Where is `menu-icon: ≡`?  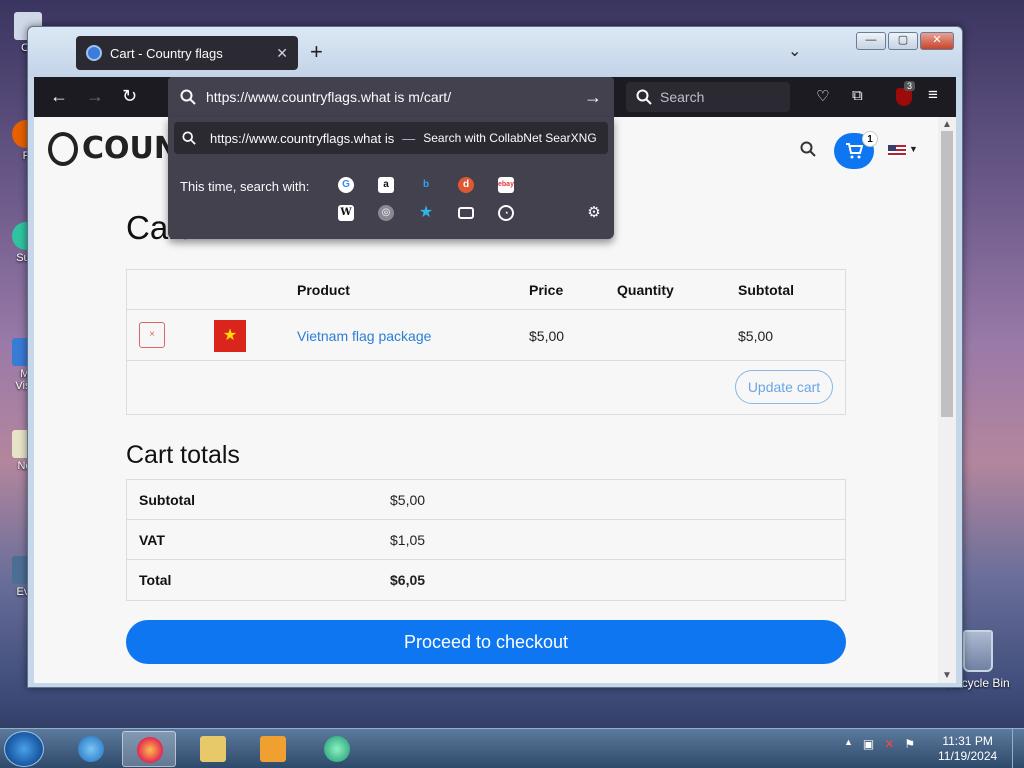
menu-icon: ≡ is located at coordinates (933, 95).